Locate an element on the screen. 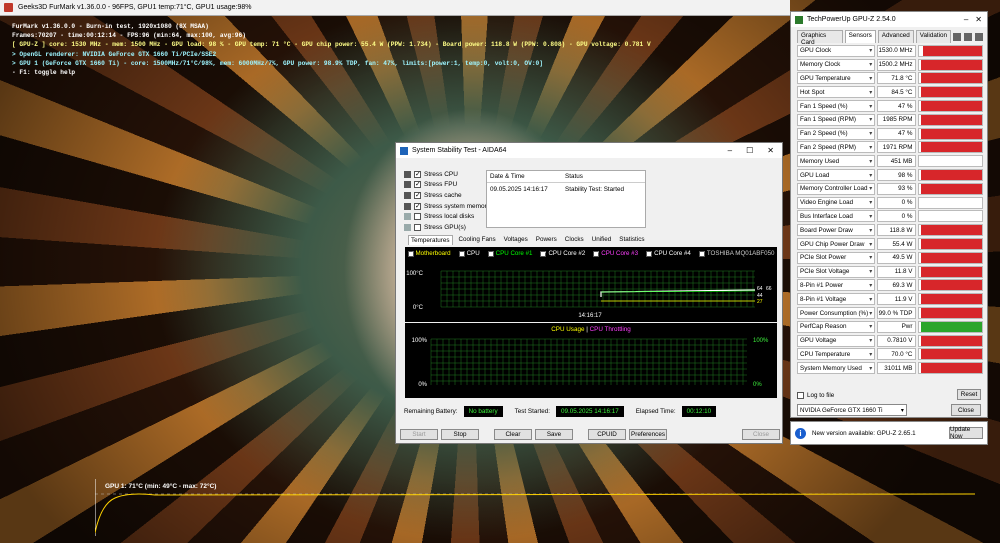  start-button: Start is located at coordinates (419, 434).